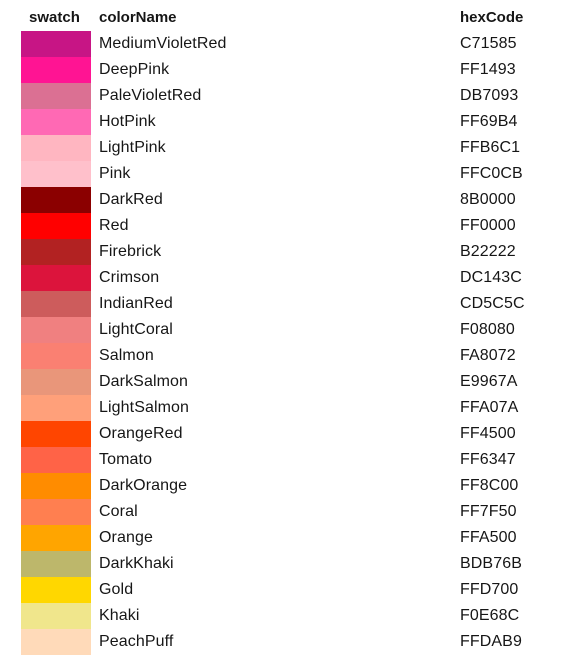 The height and width of the screenshot is (655, 569). What do you see at coordinates (491, 563) in the screenshot?
I see `hex-code-cell: BDB76B` at bounding box center [491, 563].